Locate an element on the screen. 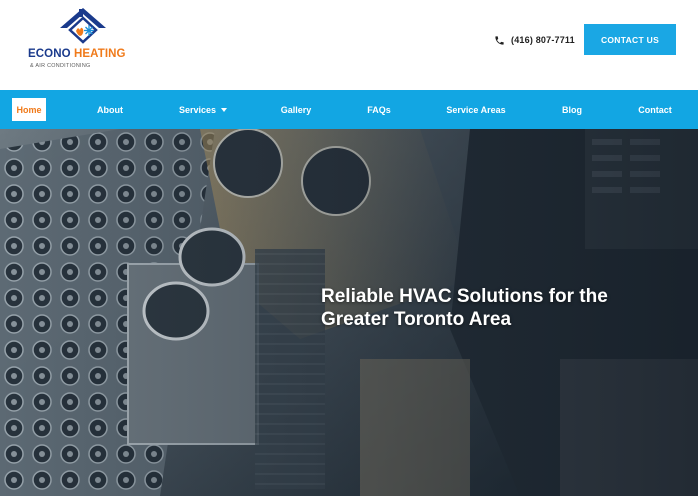  nav-item-label: Home is located at coordinates (29, 109).